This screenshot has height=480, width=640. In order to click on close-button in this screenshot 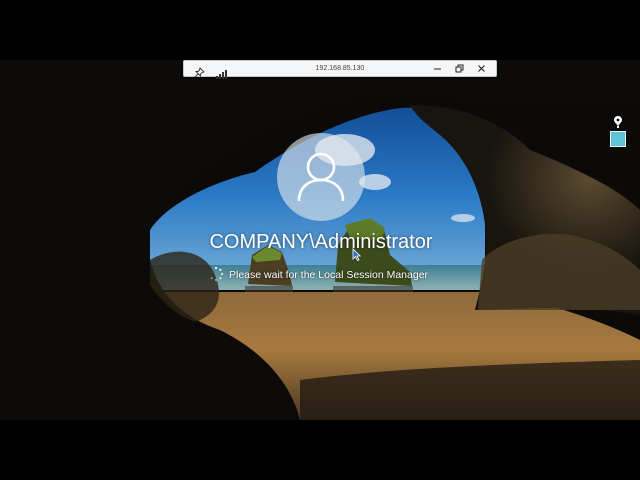, I will do `click(481, 68)`.